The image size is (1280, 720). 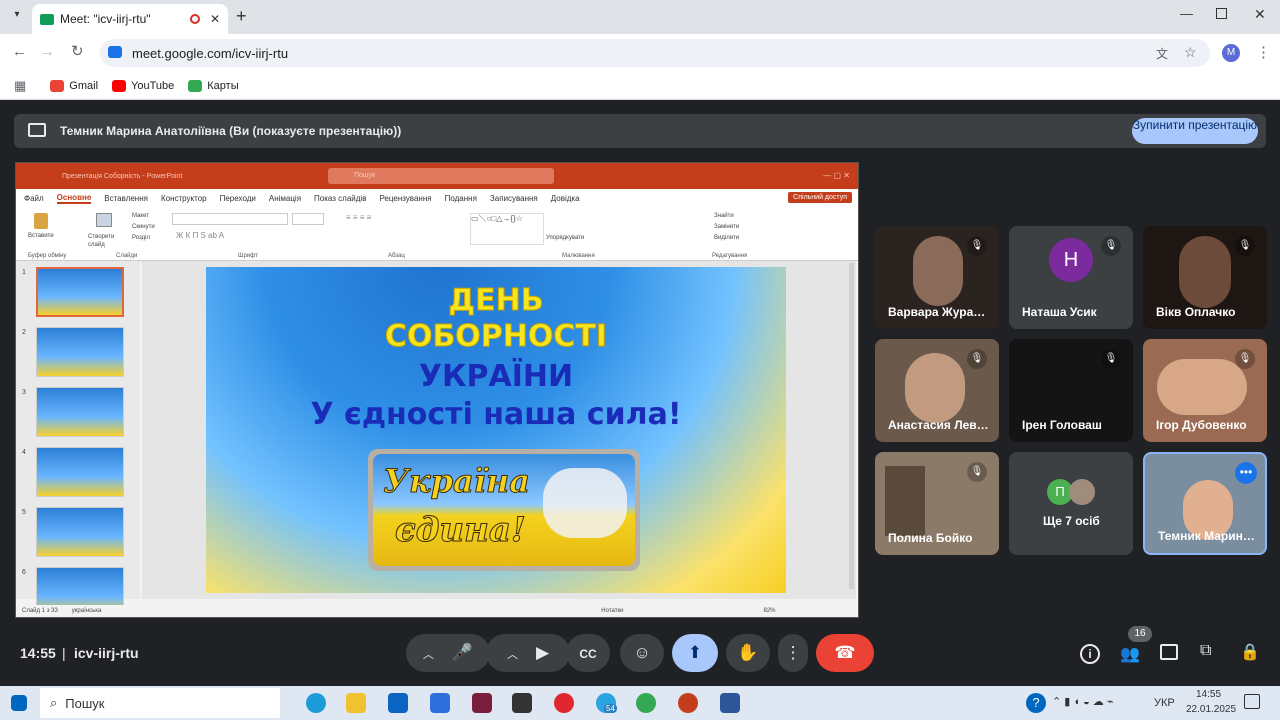 I want to click on menu-record: Записування, so click(x=514, y=198).